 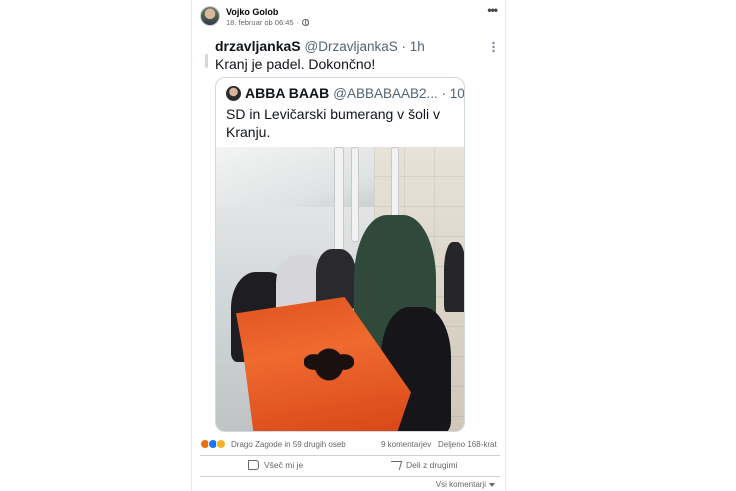 What do you see at coordinates (287, 93) in the screenshot?
I see `quoted-tweet-author-name: ABBA BAAB` at bounding box center [287, 93].